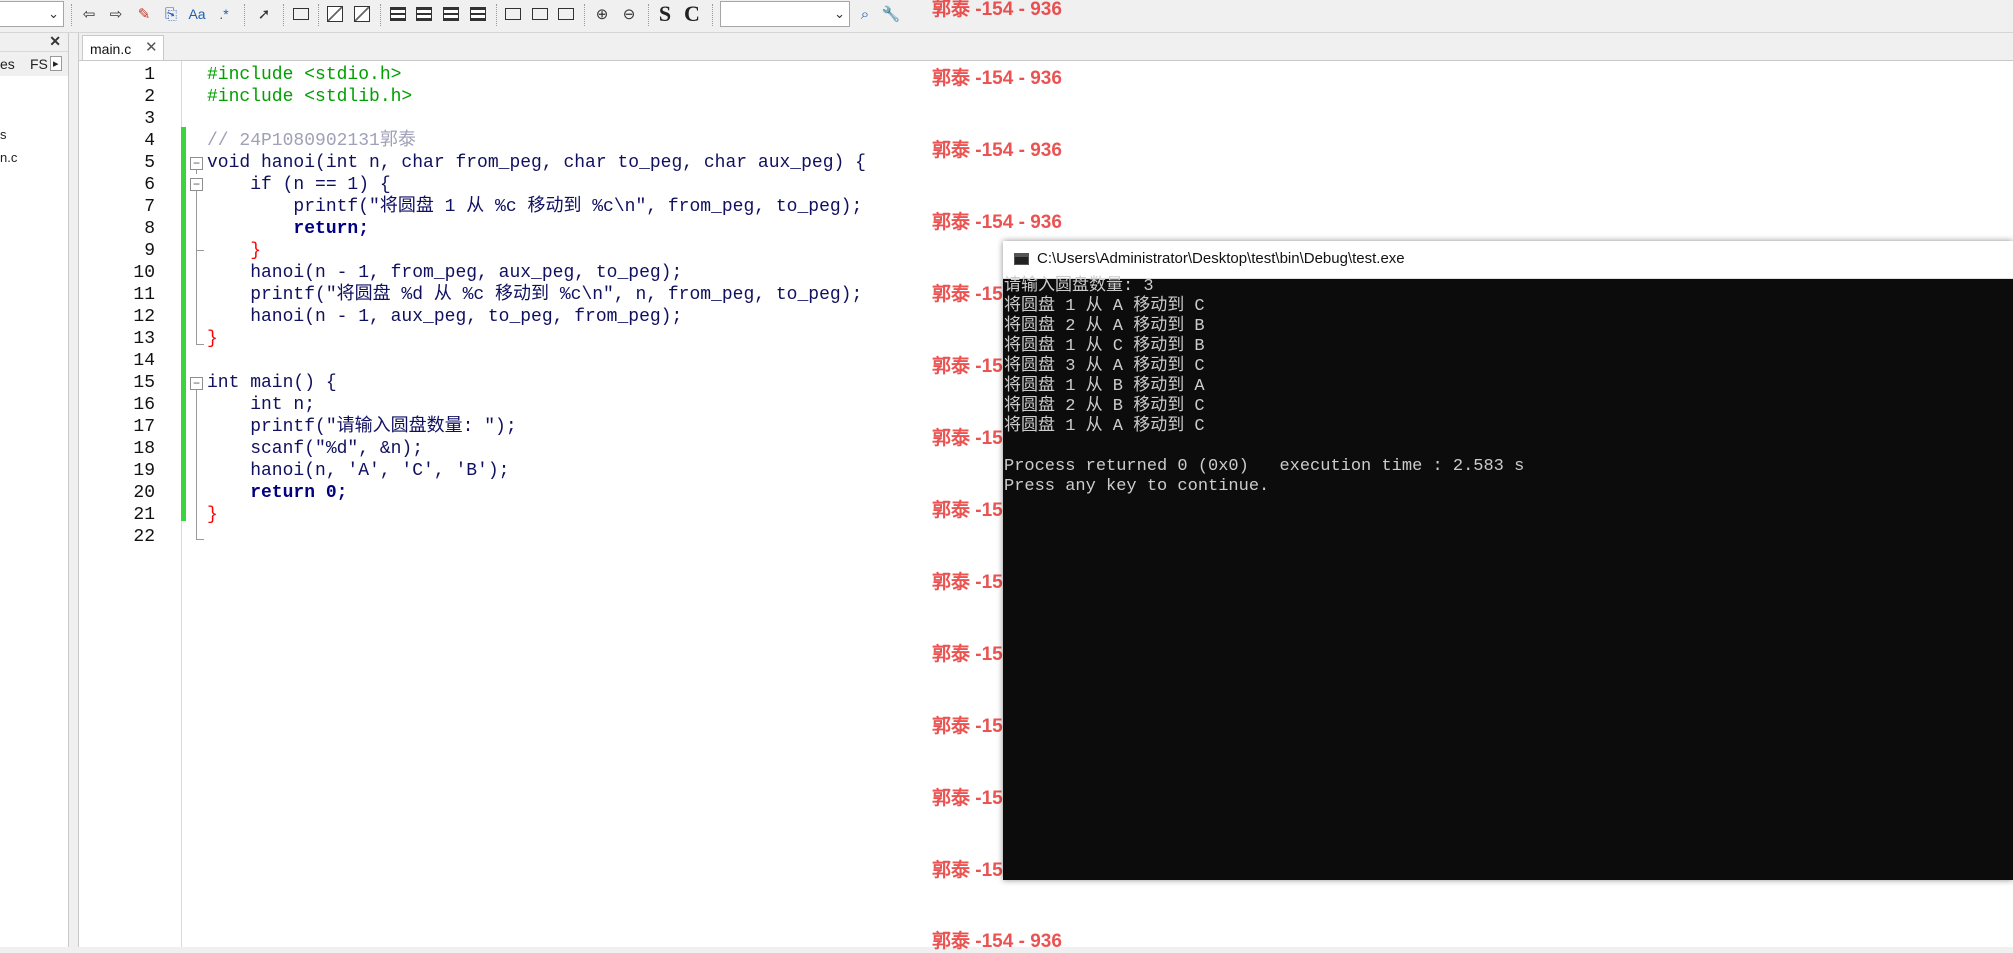  What do you see at coordinates (144, 383) in the screenshot?
I see `line-number: 15` at bounding box center [144, 383].